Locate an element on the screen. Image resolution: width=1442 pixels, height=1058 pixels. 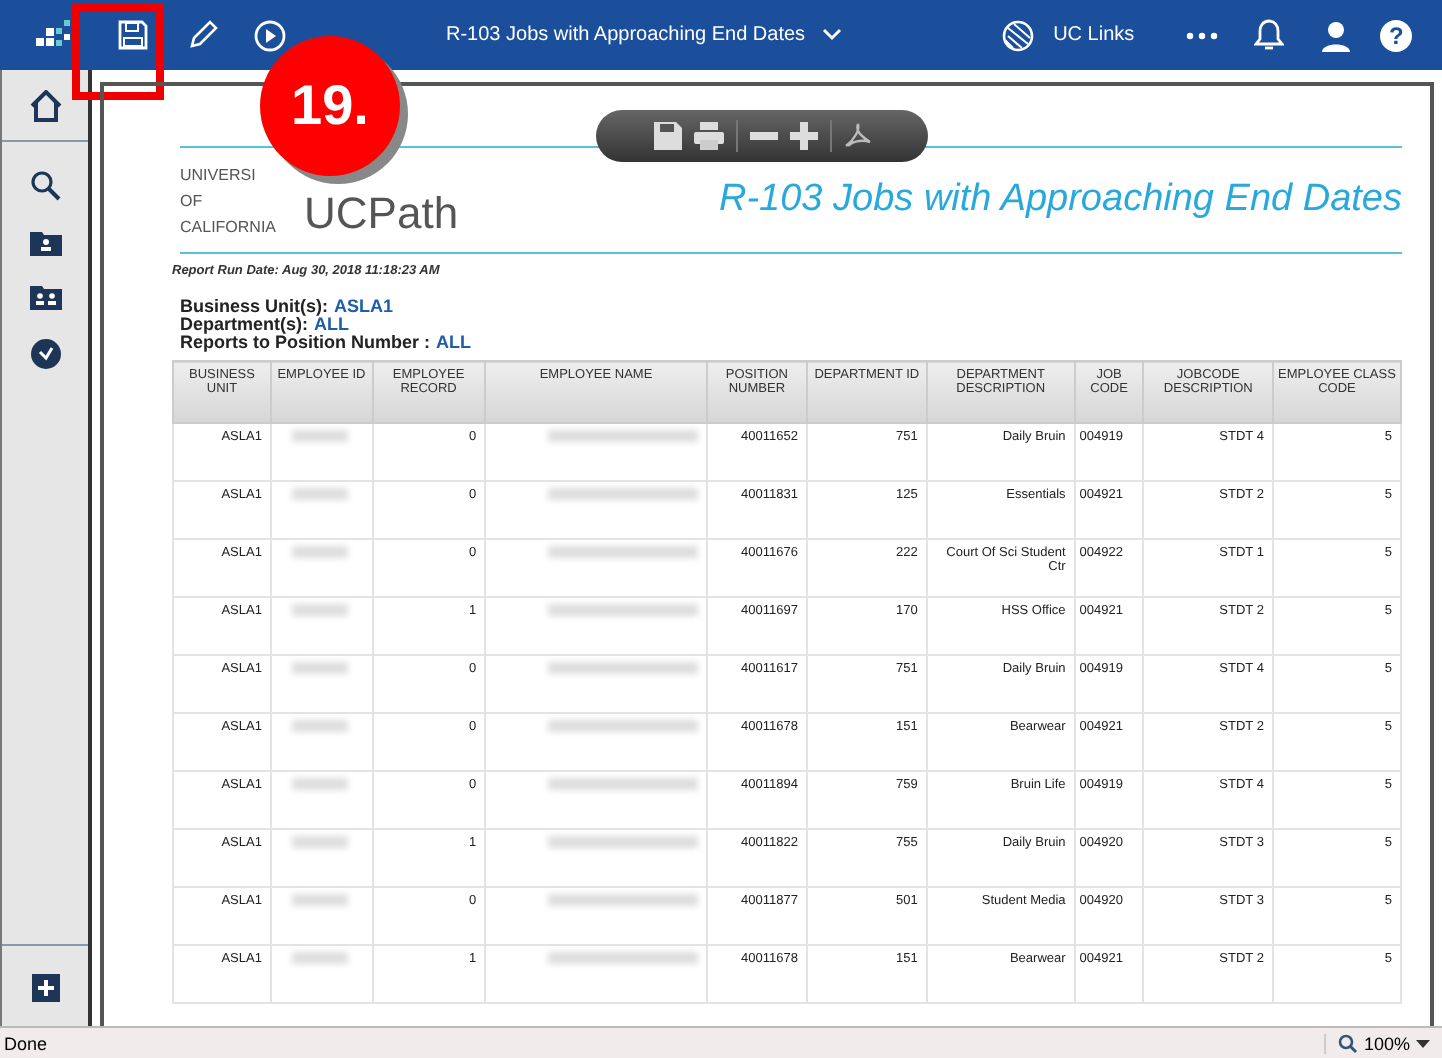
help-button: ? is located at coordinates (1396, 35).